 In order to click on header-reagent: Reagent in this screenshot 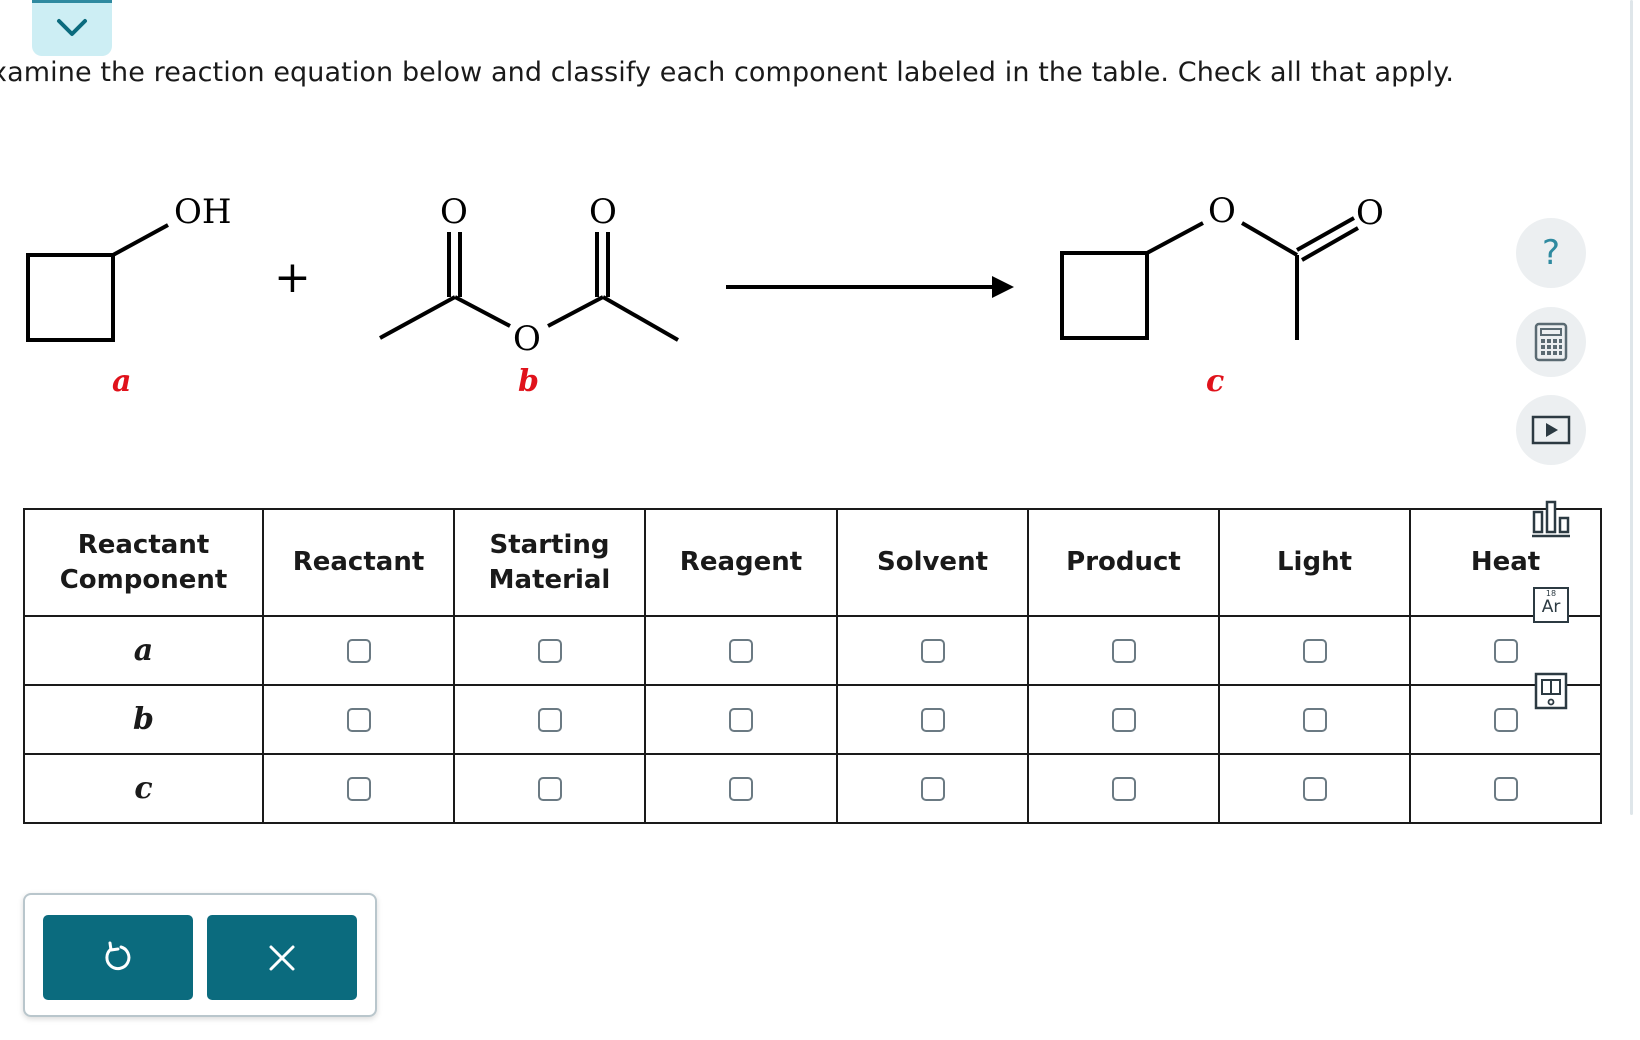, I will do `click(741, 562)`.